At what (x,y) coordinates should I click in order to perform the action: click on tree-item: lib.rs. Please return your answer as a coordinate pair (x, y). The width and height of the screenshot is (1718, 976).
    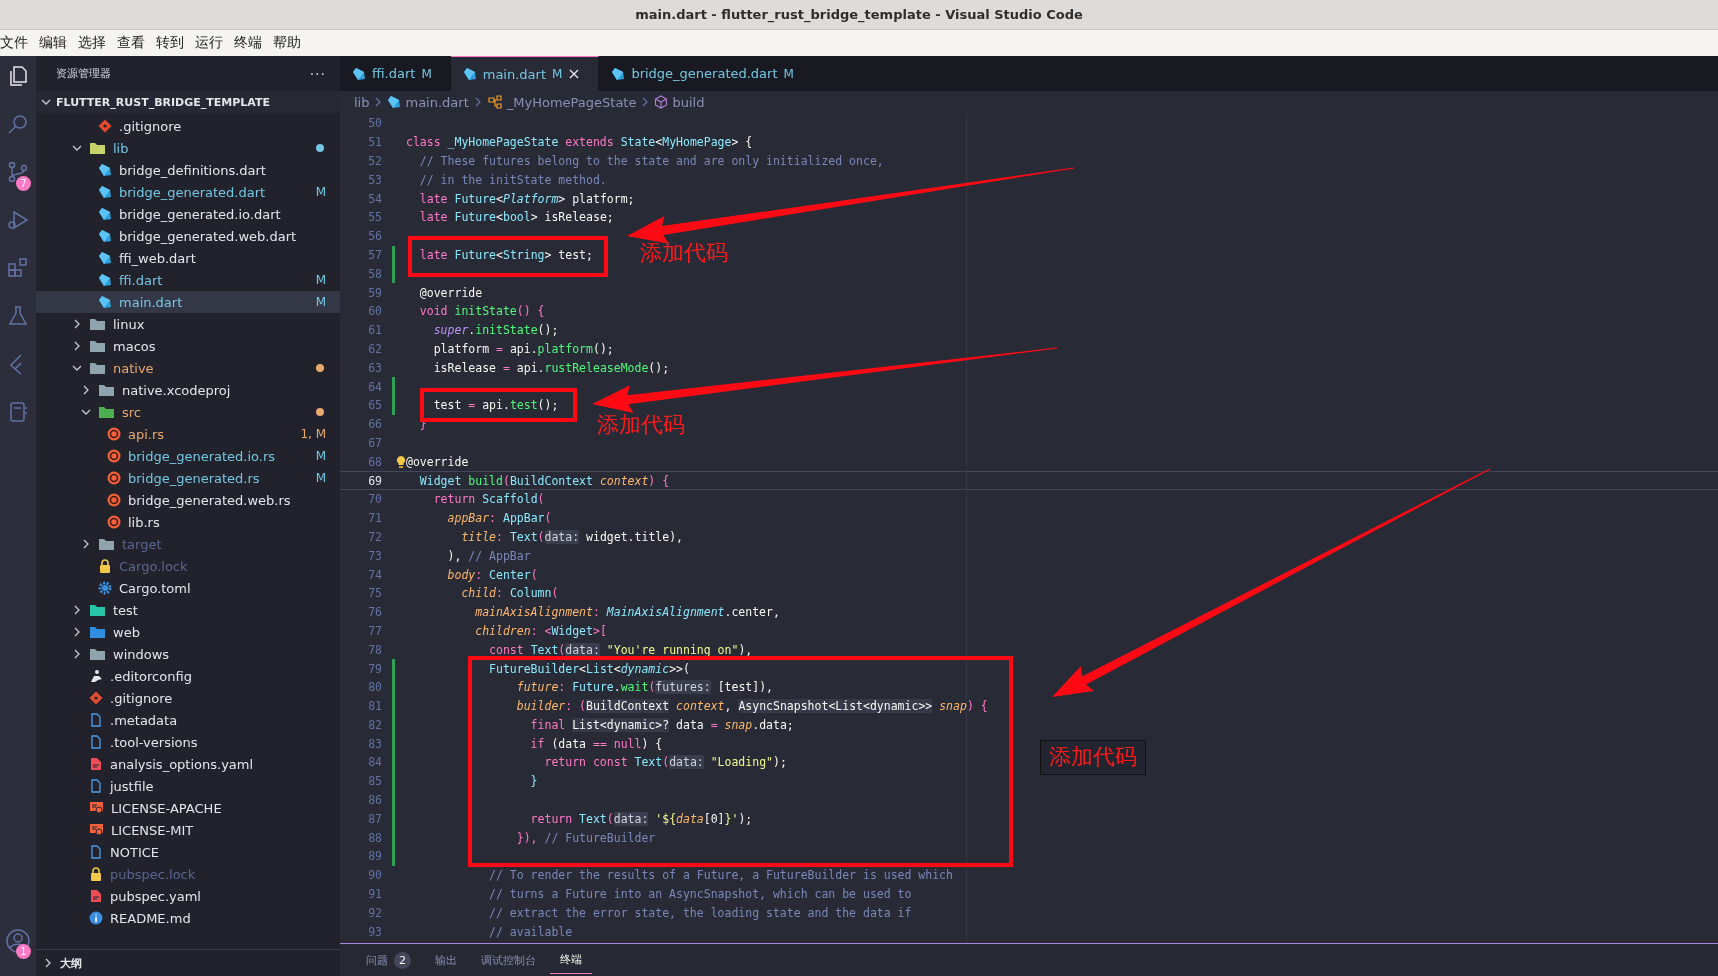
    Looking at the image, I should click on (188, 522).